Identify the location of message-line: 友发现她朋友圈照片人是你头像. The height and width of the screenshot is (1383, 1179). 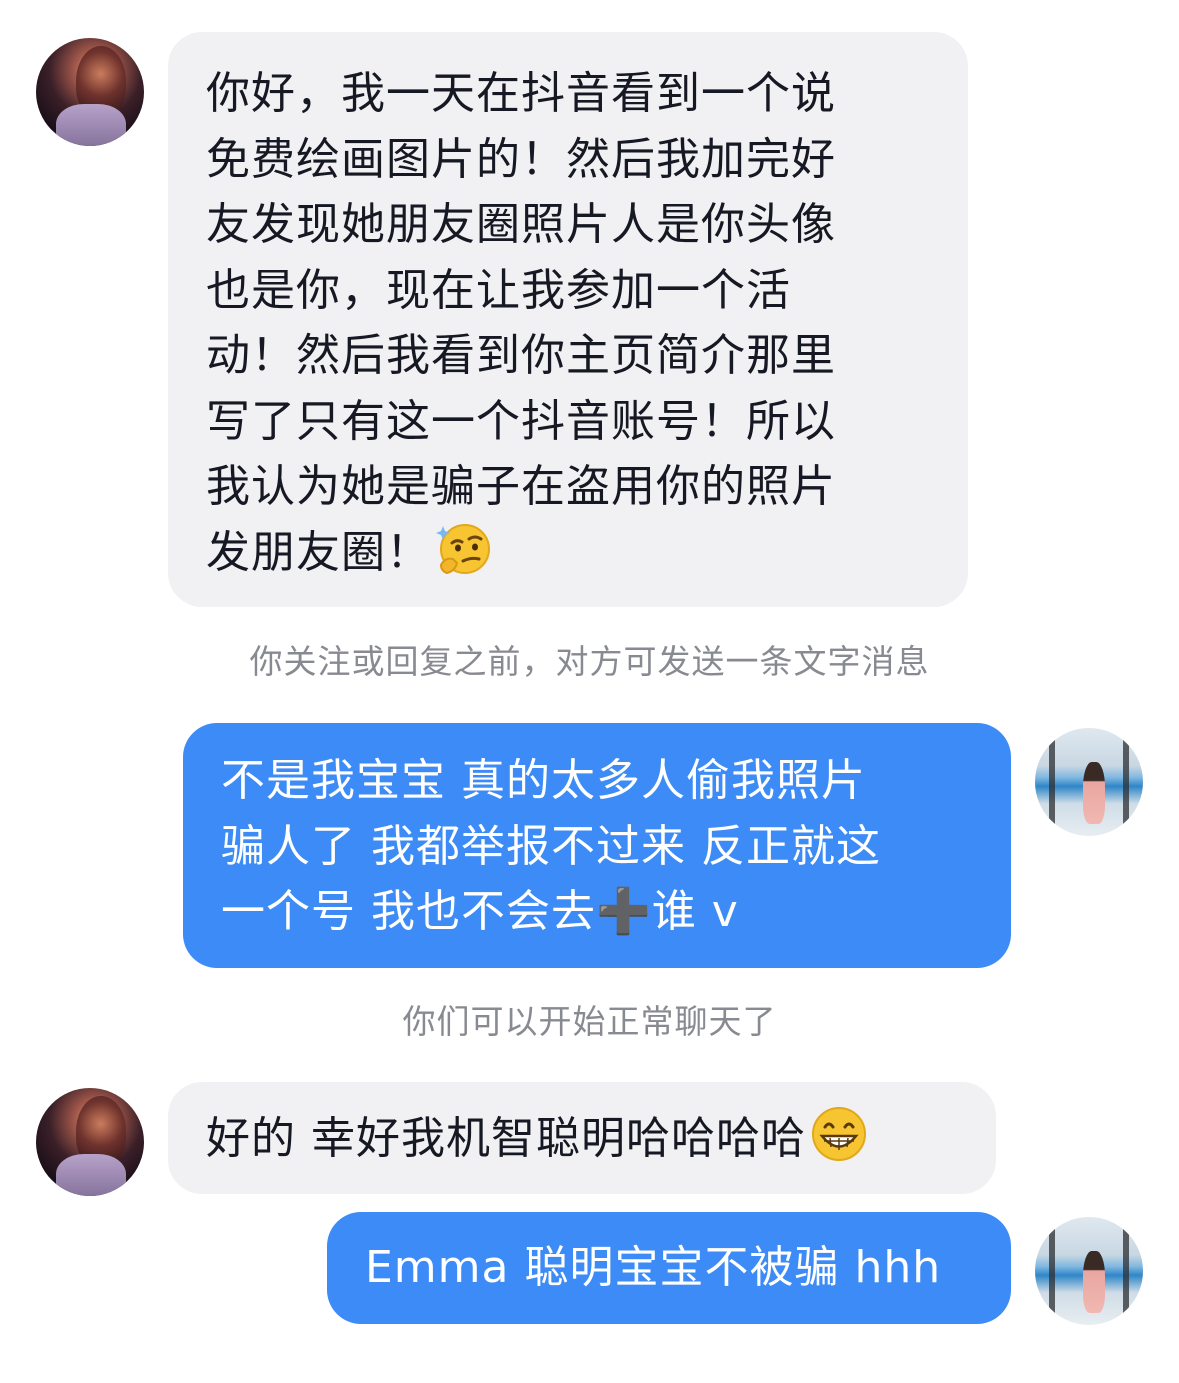
(521, 224).